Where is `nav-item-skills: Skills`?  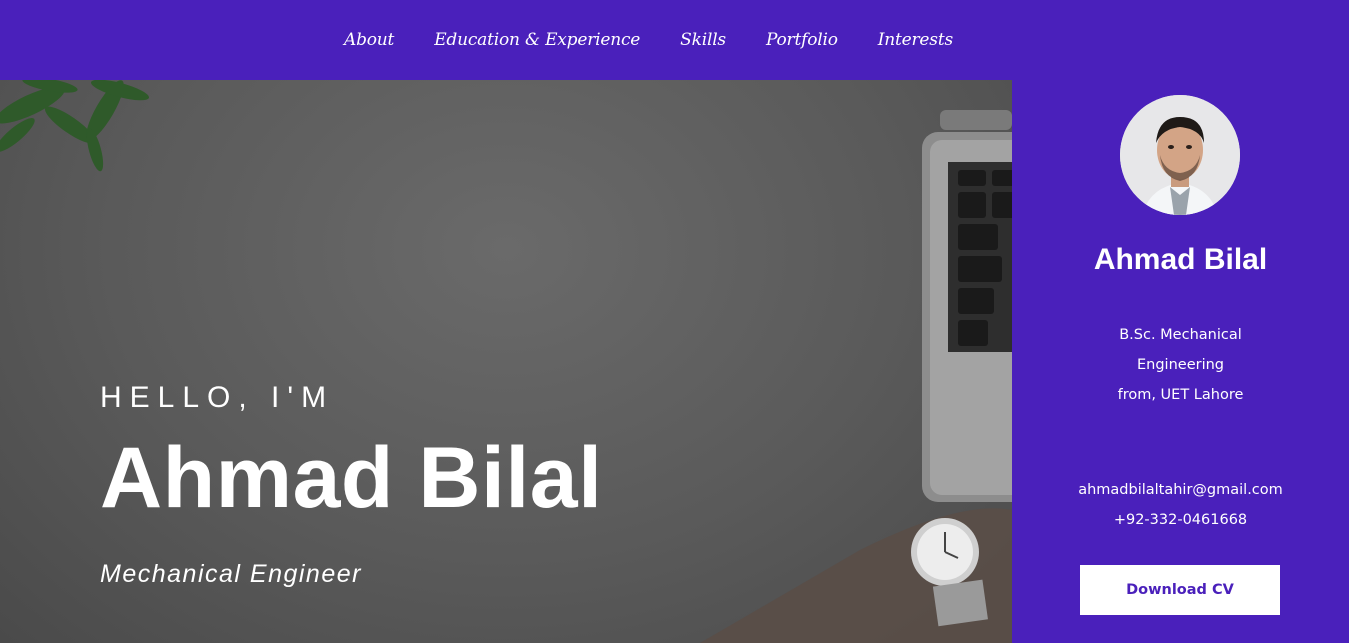 nav-item-skills: Skills is located at coordinates (703, 40).